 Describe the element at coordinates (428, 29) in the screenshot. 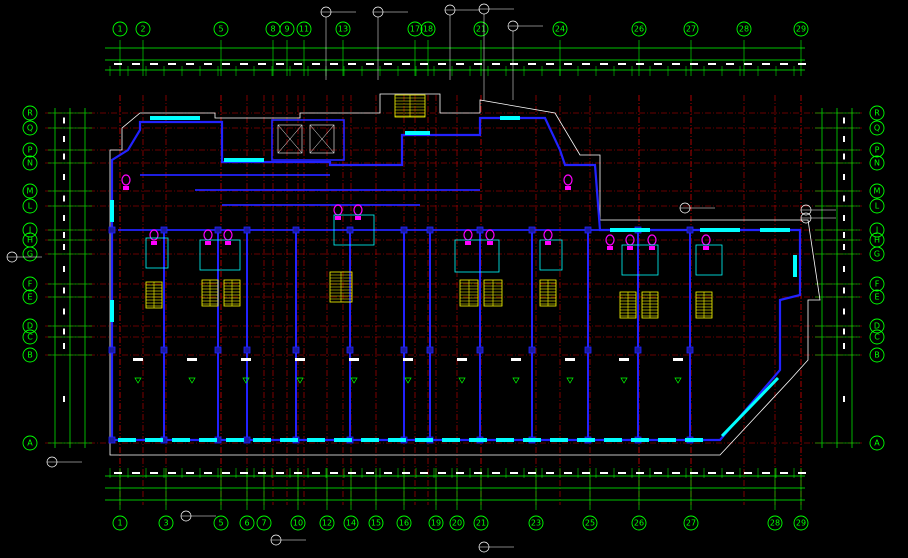

I see `axis-bubble-top: 18` at that location.